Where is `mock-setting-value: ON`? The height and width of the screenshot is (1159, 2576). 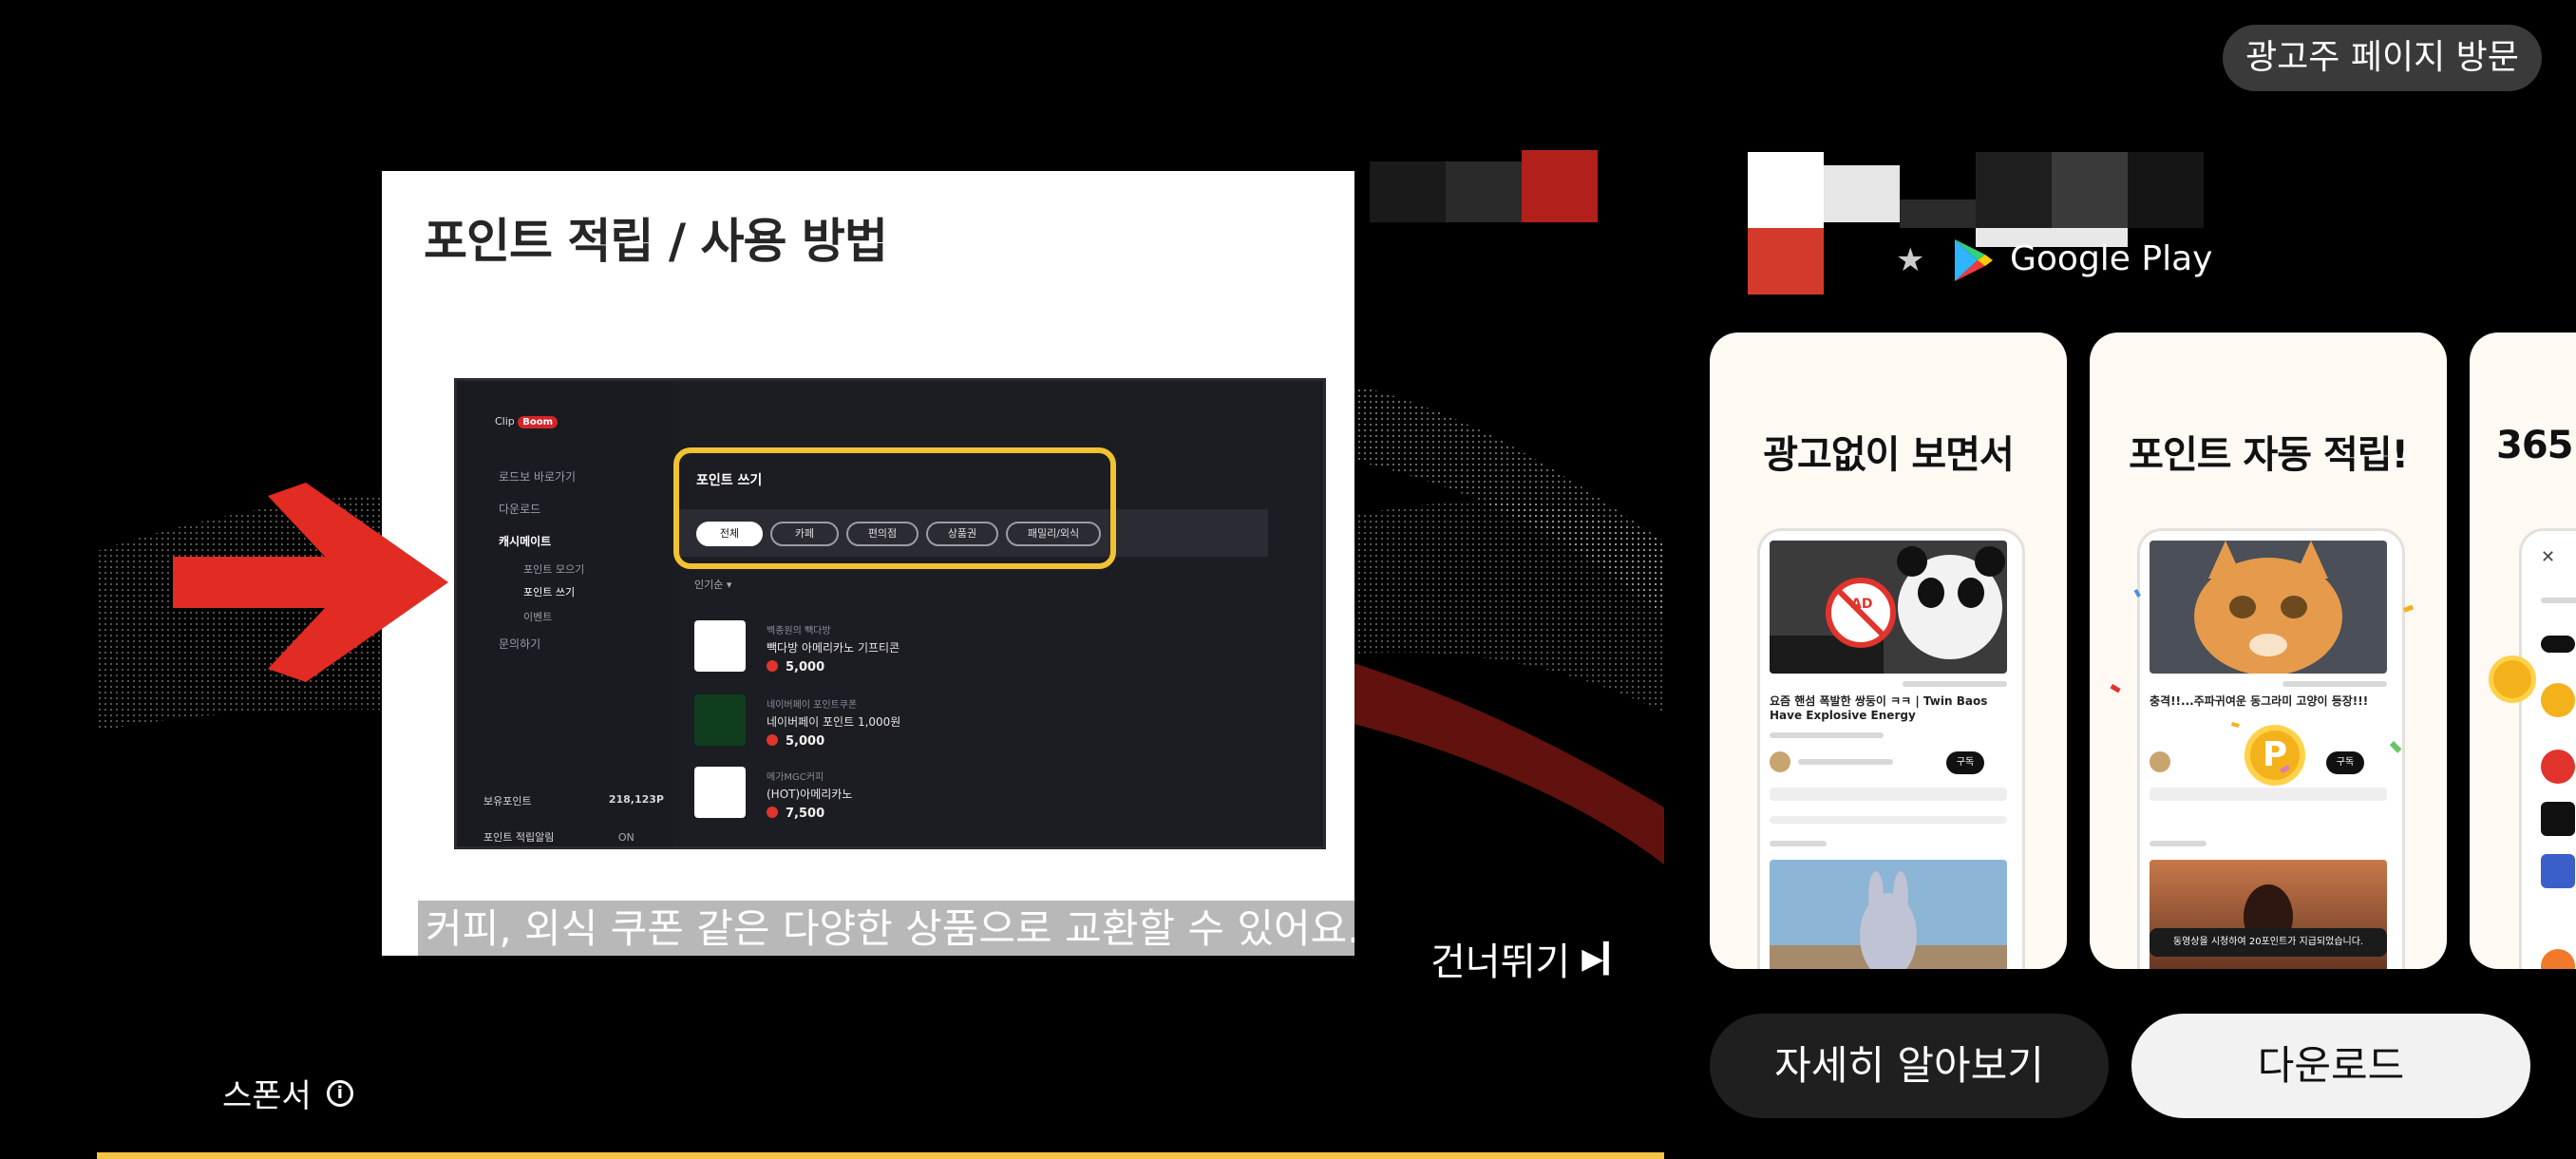
mock-setting-value: ON is located at coordinates (626, 837).